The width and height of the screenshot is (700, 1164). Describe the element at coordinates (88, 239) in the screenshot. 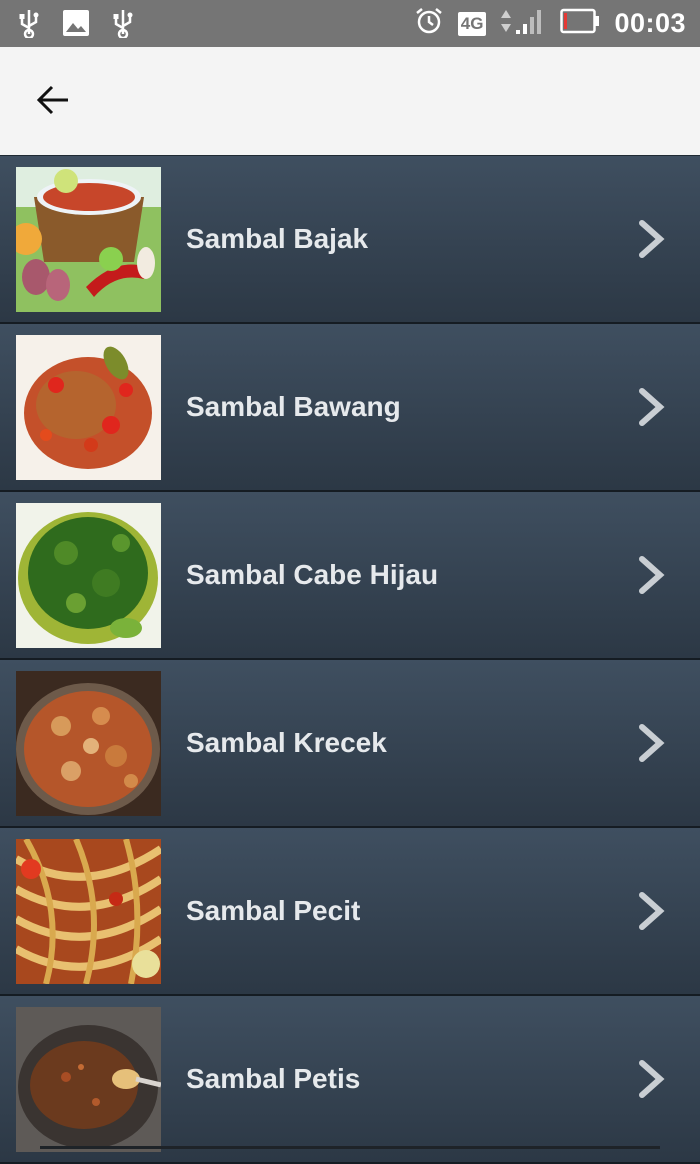

I see `sambal-bajak-image` at that location.